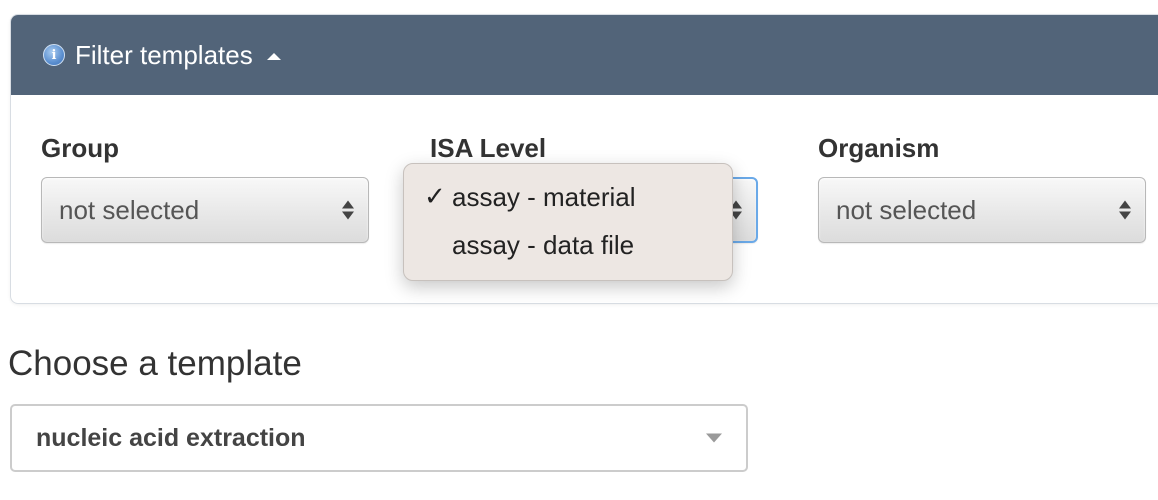 This screenshot has width=1158, height=500. What do you see at coordinates (171, 437) in the screenshot?
I see `template-select-value: nucleic acid extraction` at bounding box center [171, 437].